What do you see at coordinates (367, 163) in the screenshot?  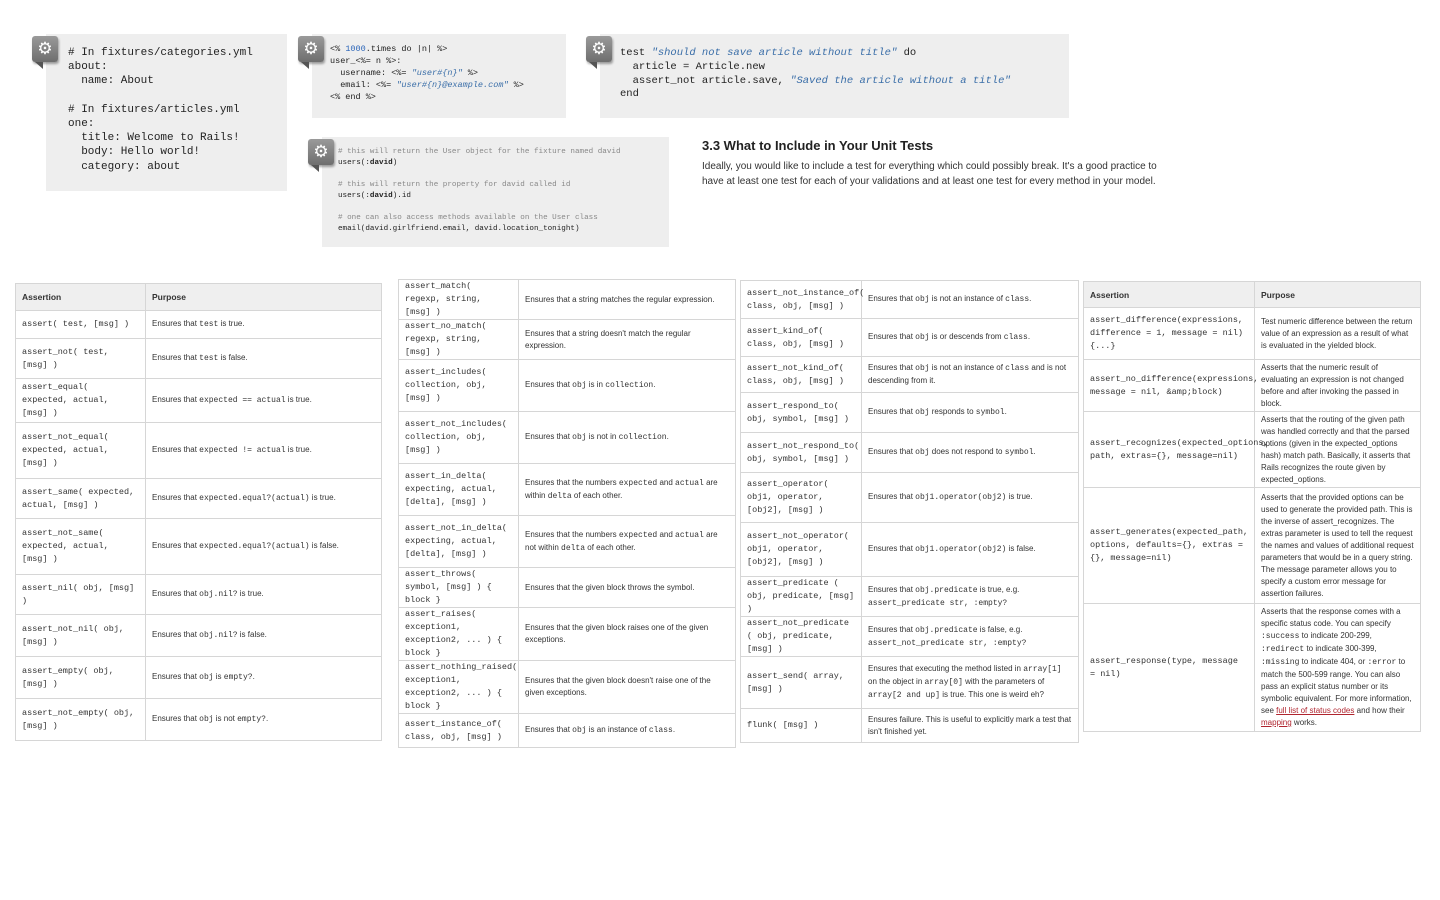 I see `code-line: users(:david)` at bounding box center [367, 163].